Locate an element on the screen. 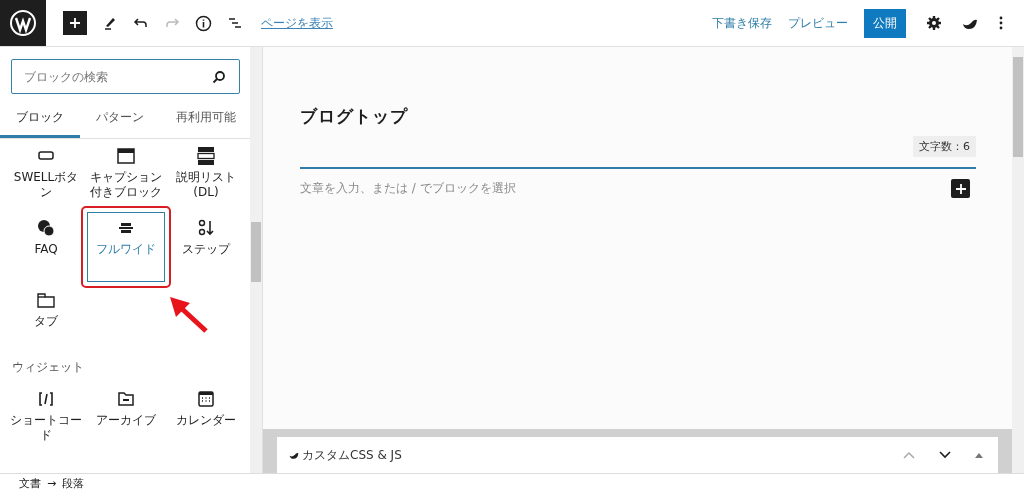 The width and height of the screenshot is (1024, 492). leaf-icon is located at coordinates (294, 455).